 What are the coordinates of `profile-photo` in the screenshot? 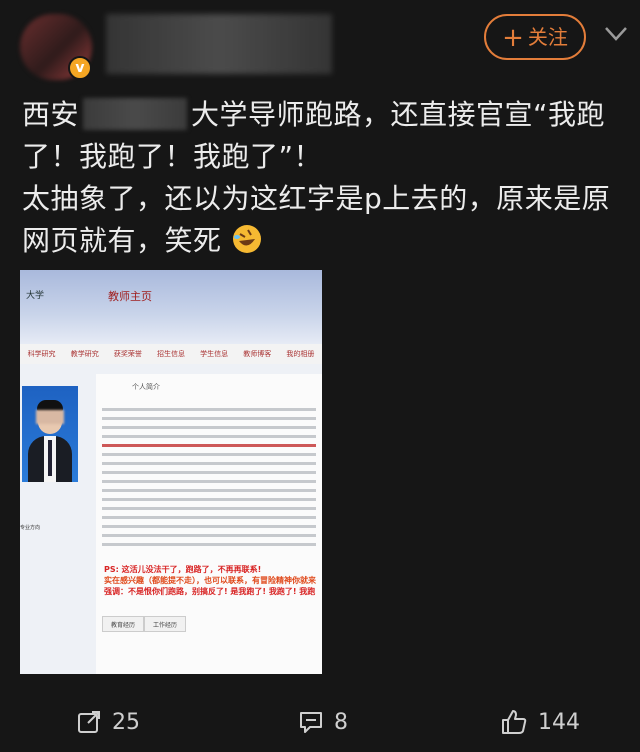 It's located at (50, 434).